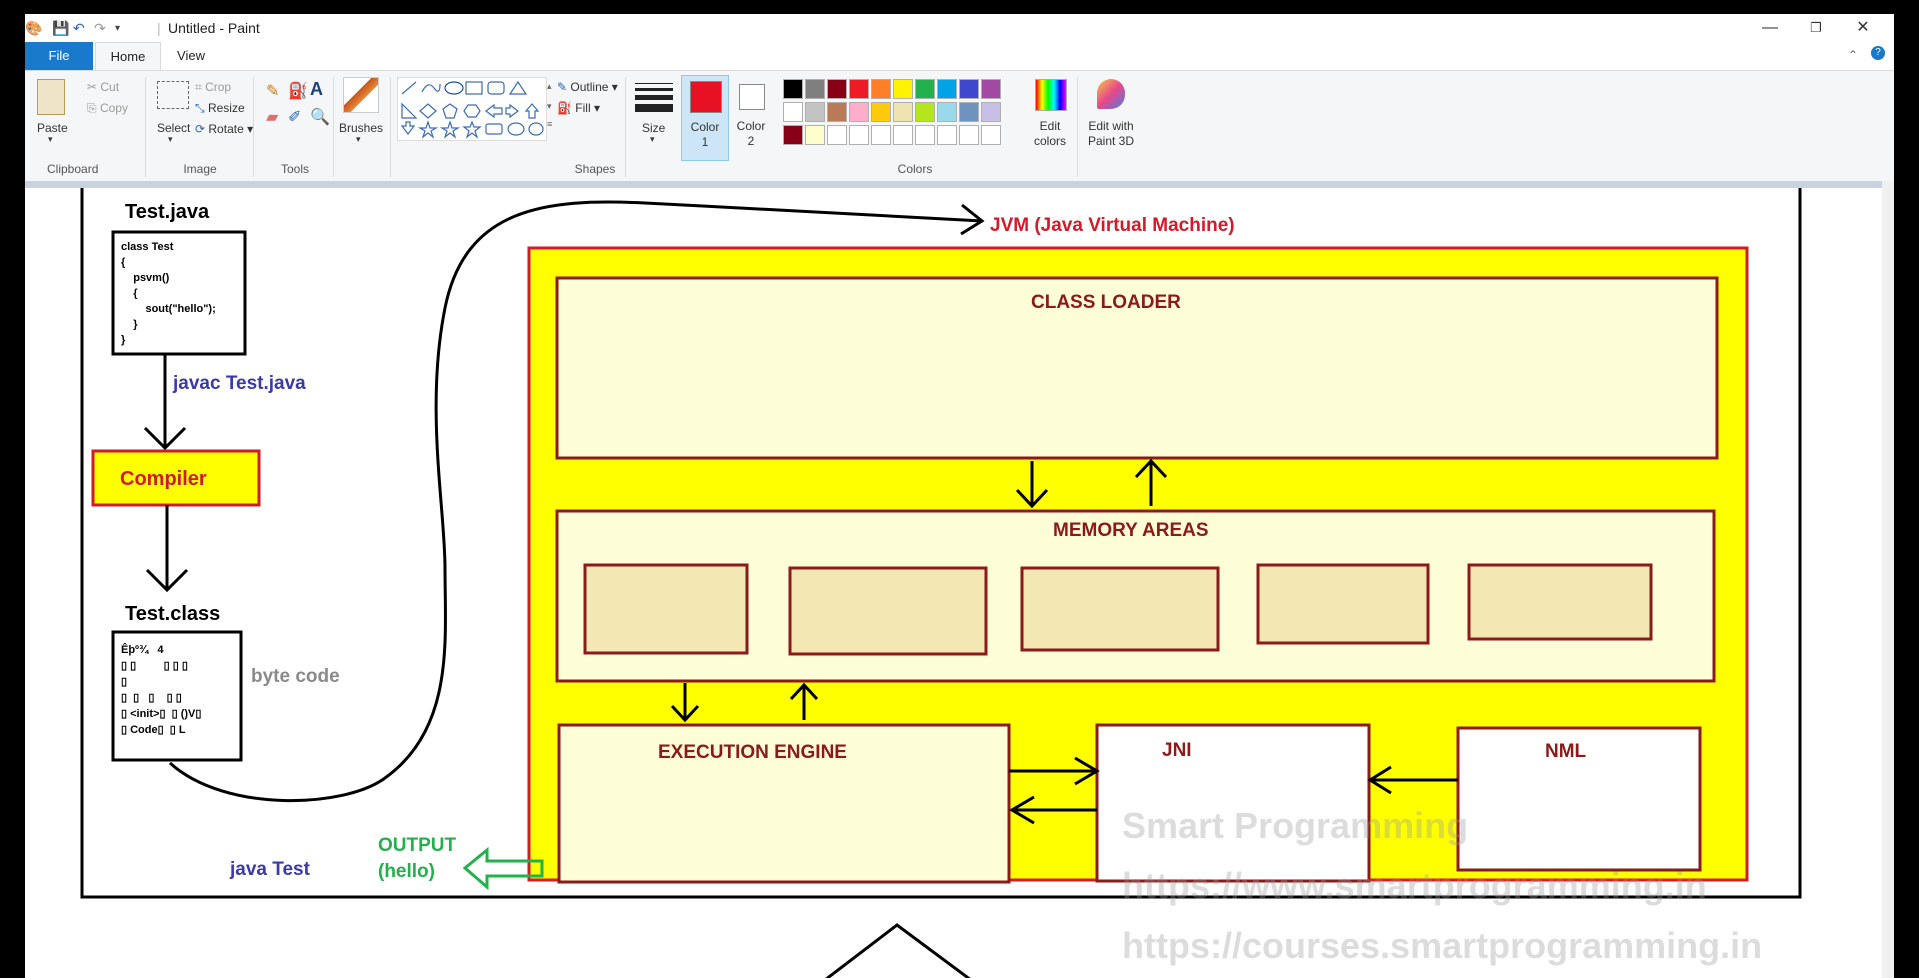 The image size is (1919, 978). I want to click on copy-button: ⎘ Copy, so click(107, 108).